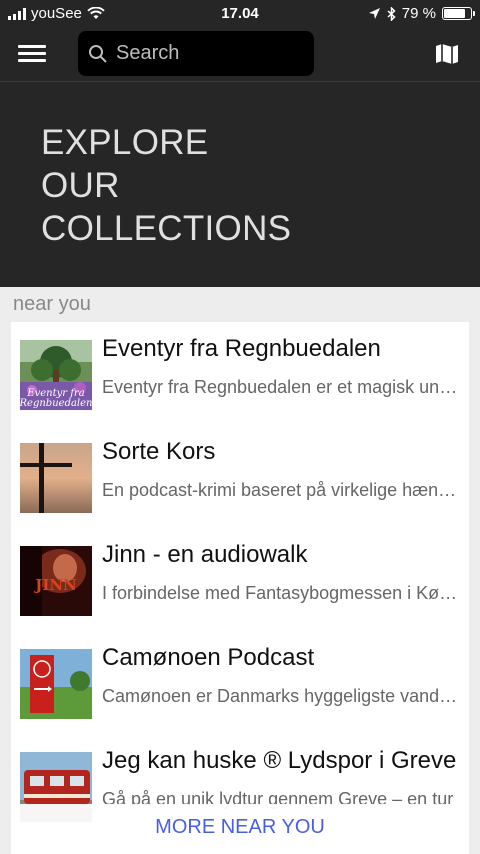  I want to click on item-title: Jeg kan huske ® Lydspor i Greve, so click(279, 760).